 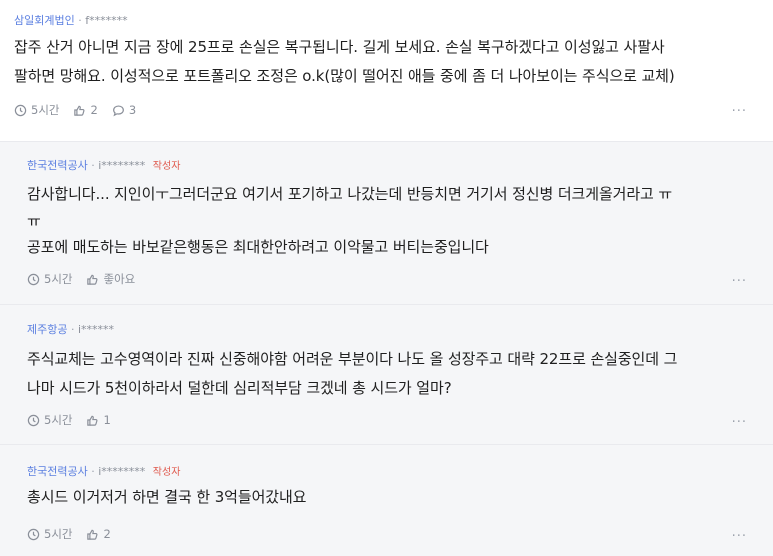 I want to click on reply-button: 3, so click(x=124, y=110).